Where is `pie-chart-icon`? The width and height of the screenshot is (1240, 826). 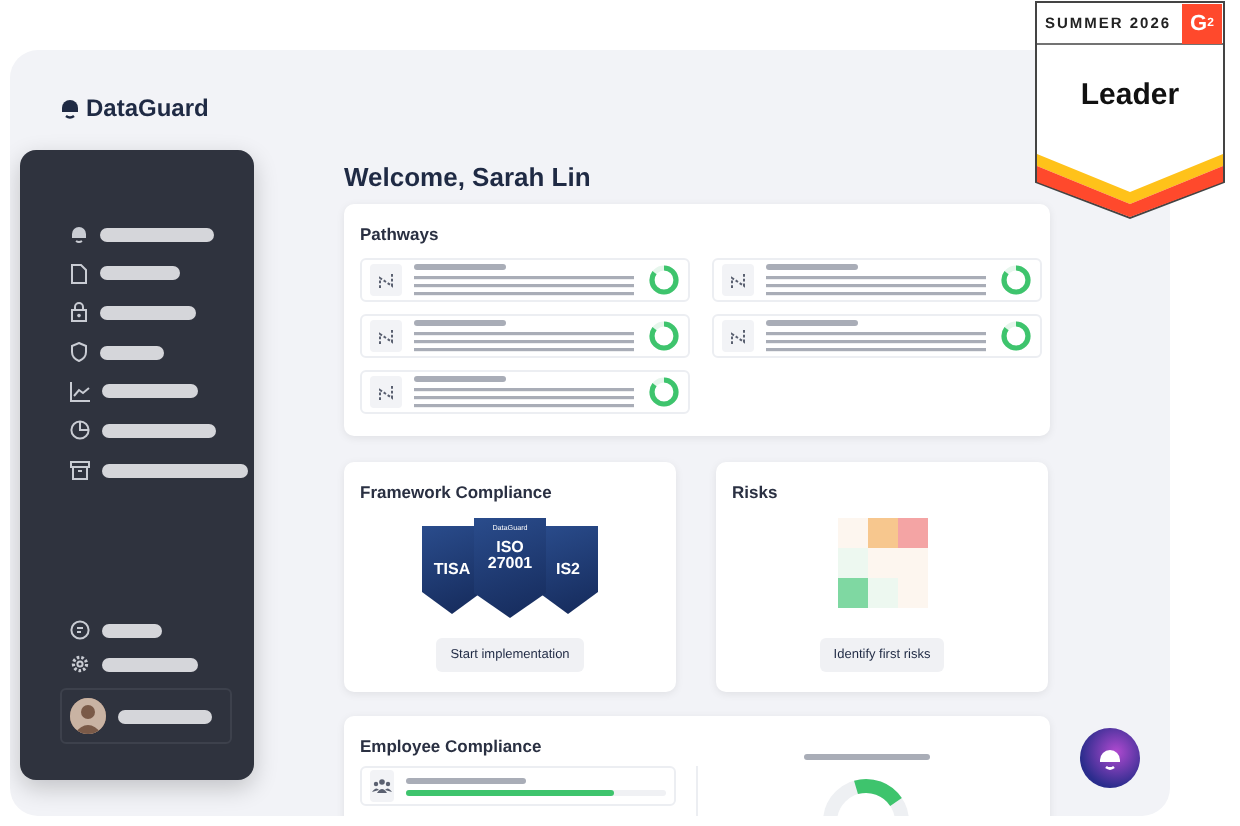
pie-chart-icon is located at coordinates (80, 430).